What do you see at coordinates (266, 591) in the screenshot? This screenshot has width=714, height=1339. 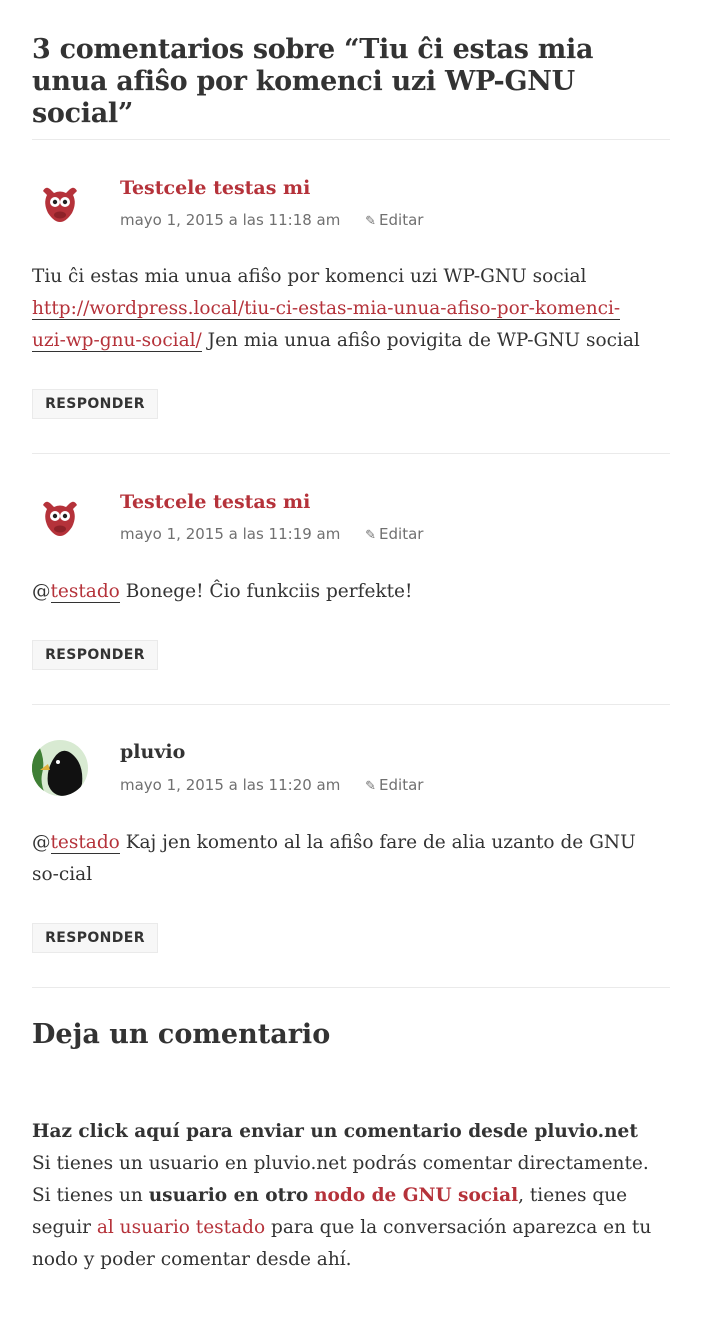 I see `comment-text: Bonege! Ĉio funkciis perfekte!` at bounding box center [266, 591].